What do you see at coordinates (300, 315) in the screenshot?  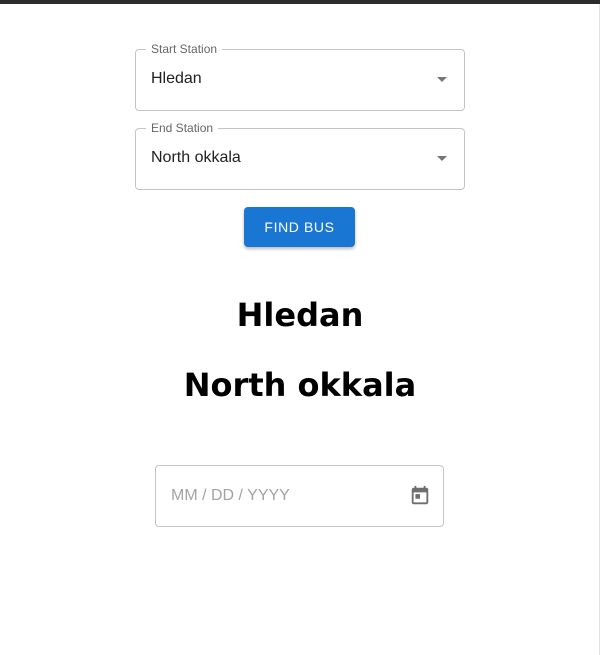 I see `start-station-heading: Hledan` at bounding box center [300, 315].